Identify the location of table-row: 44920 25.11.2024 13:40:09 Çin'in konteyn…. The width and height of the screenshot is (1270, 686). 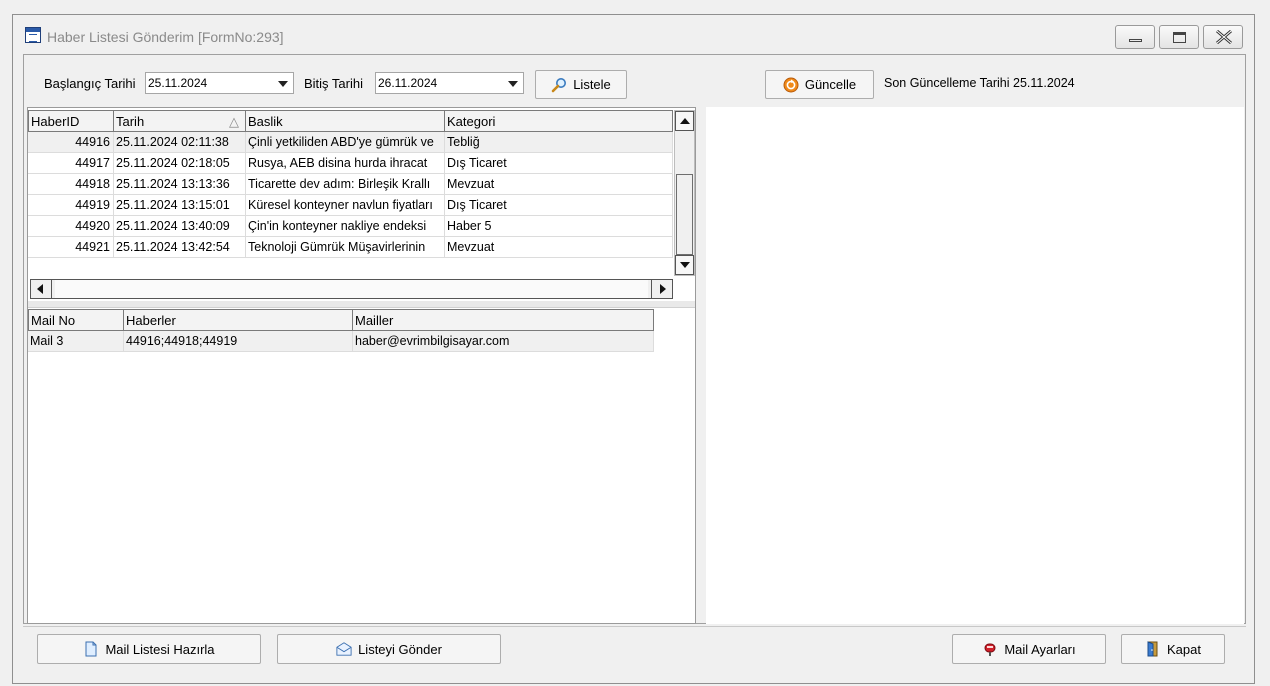
(350, 226).